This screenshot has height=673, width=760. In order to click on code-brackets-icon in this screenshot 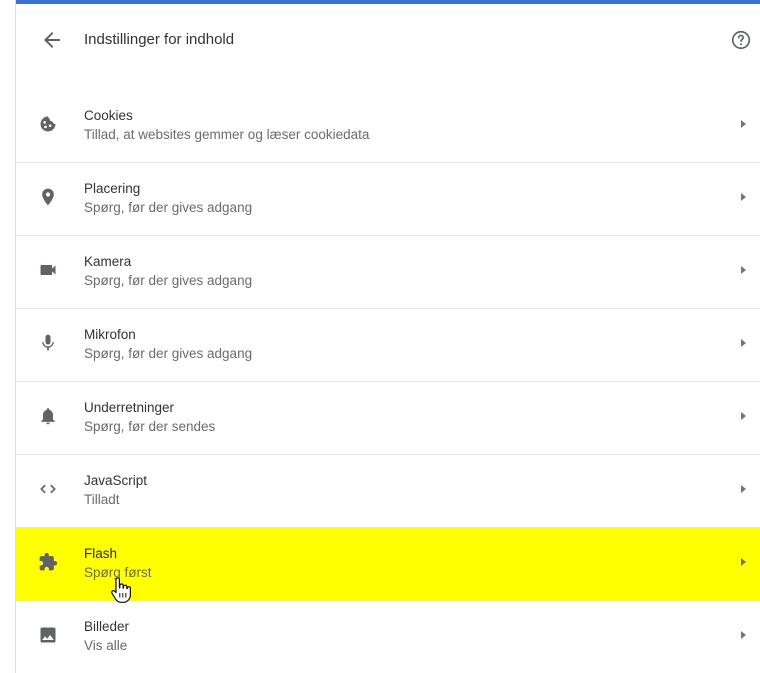, I will do `click(48, 489)`.